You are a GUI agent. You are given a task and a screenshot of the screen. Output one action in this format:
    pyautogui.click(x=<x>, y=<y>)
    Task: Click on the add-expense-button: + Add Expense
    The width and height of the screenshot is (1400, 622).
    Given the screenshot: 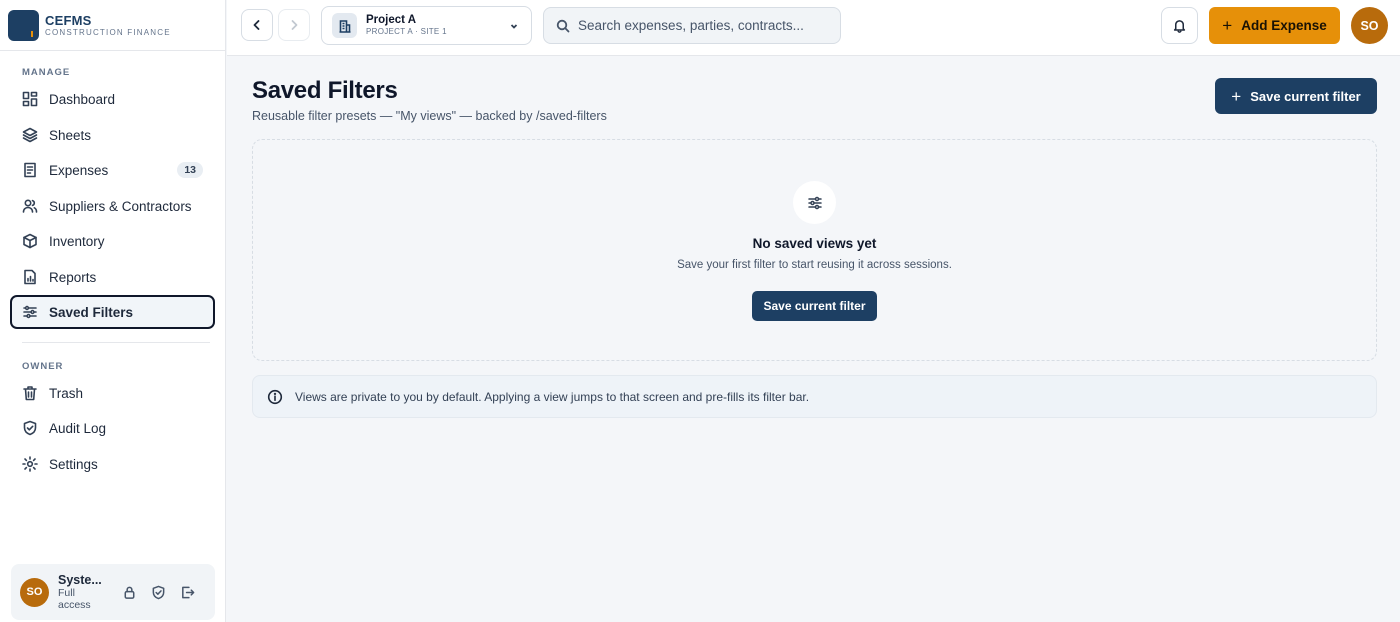 What is the action you would take?
    pyautogui.click(x=1274, y=25)
    